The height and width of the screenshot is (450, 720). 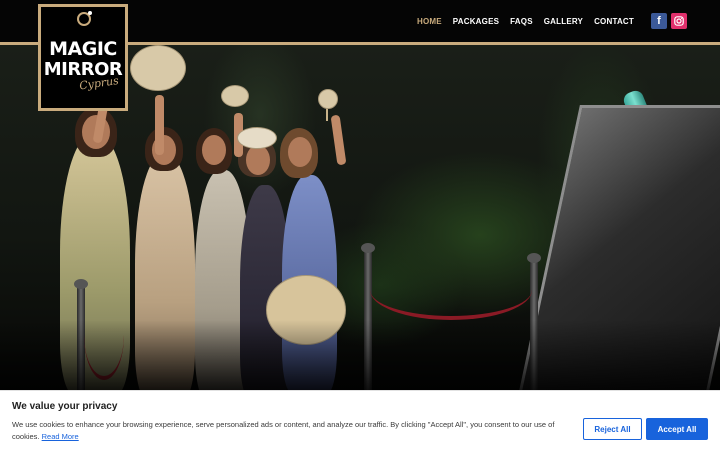 I want to click on site-logo: MAGIC MIRROR Cyprus, so click(x=83, y=57).